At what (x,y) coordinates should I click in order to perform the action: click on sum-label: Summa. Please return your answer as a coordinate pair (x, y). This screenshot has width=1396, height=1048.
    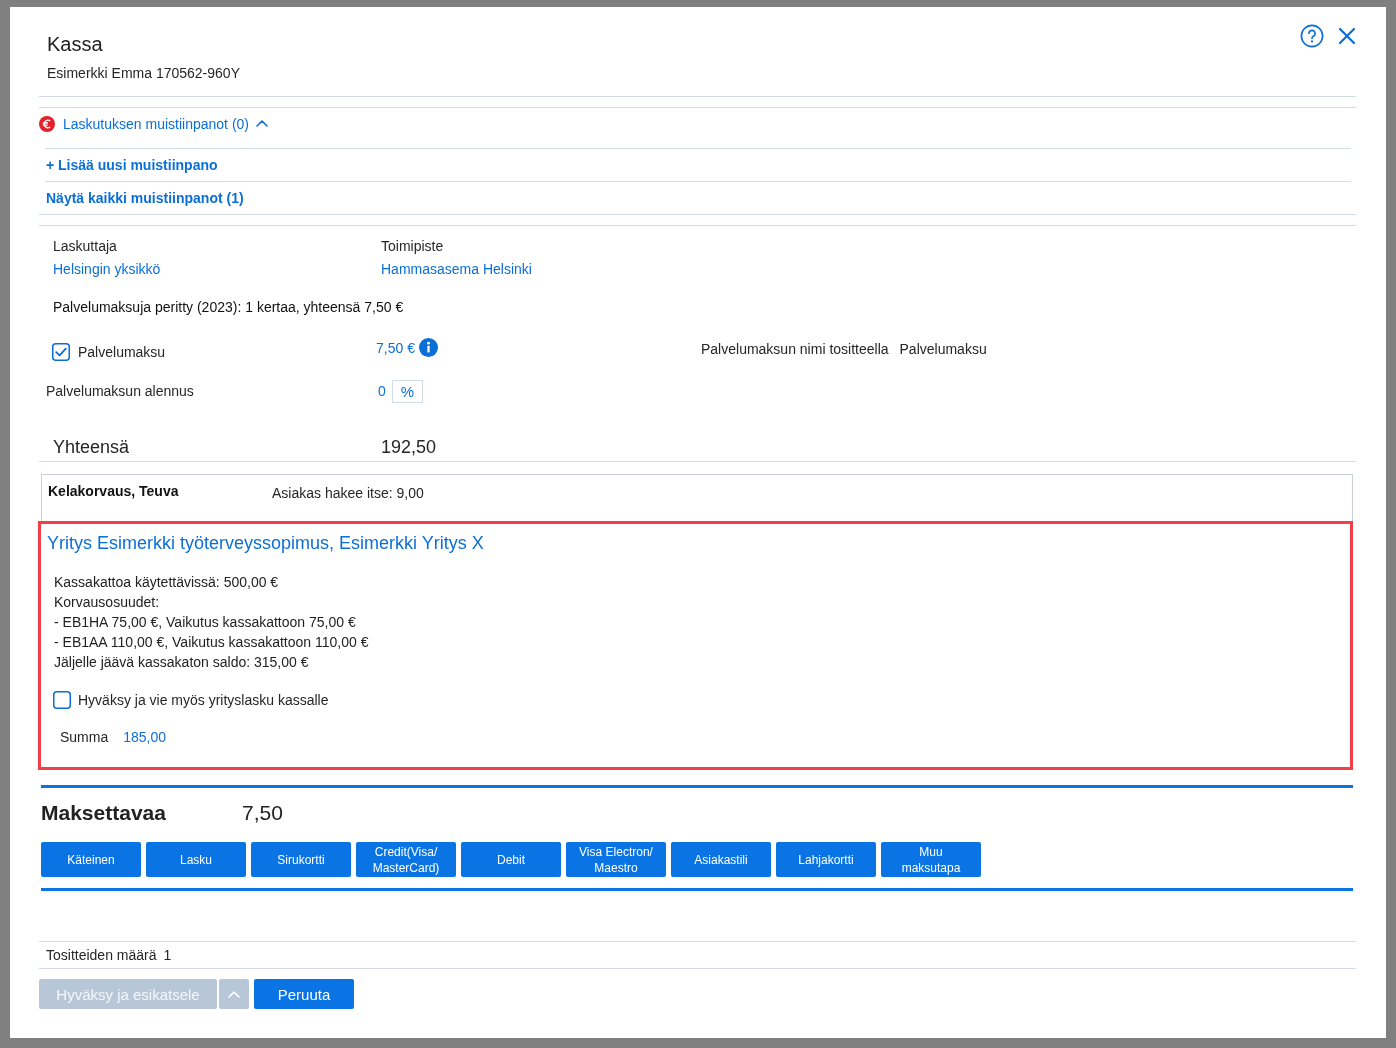
    Looking at the image, I should click on (84, 737).